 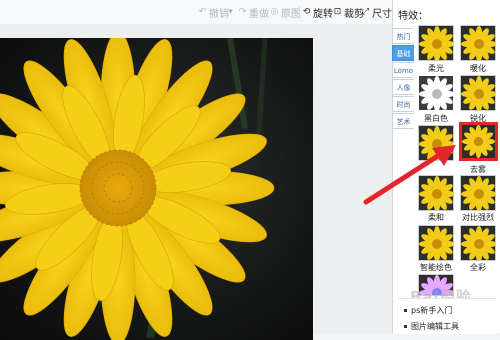 What do you see at coordinates (306, 11) in the screenshot?
I see `rotate-icon: ⟲` at bounding box center [306, 11].